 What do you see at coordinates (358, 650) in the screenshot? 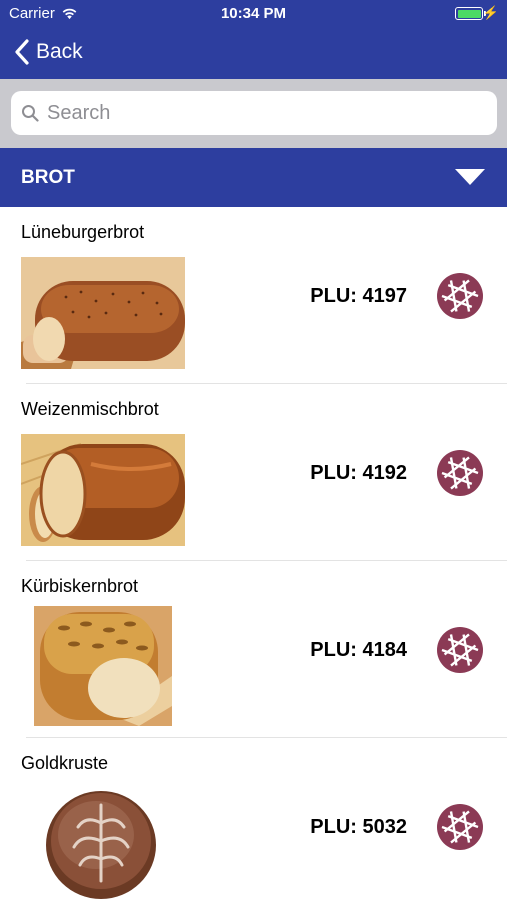
I see `plu-code: PLU: 4184` at bounding box center [358, 650].